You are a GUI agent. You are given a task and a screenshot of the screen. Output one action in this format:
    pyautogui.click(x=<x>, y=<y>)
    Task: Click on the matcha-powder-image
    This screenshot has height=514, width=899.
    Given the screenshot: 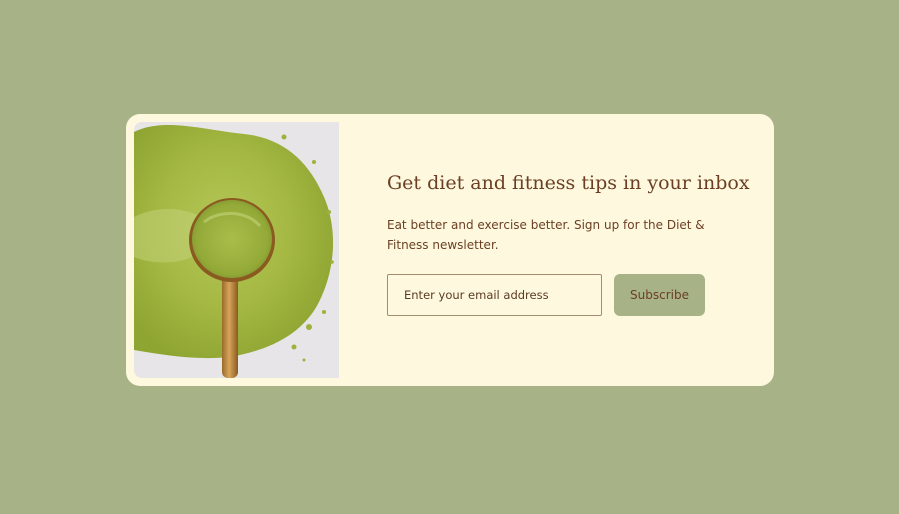 What is the action you would take?
    pyautogui.click(x=236, y=250)
    